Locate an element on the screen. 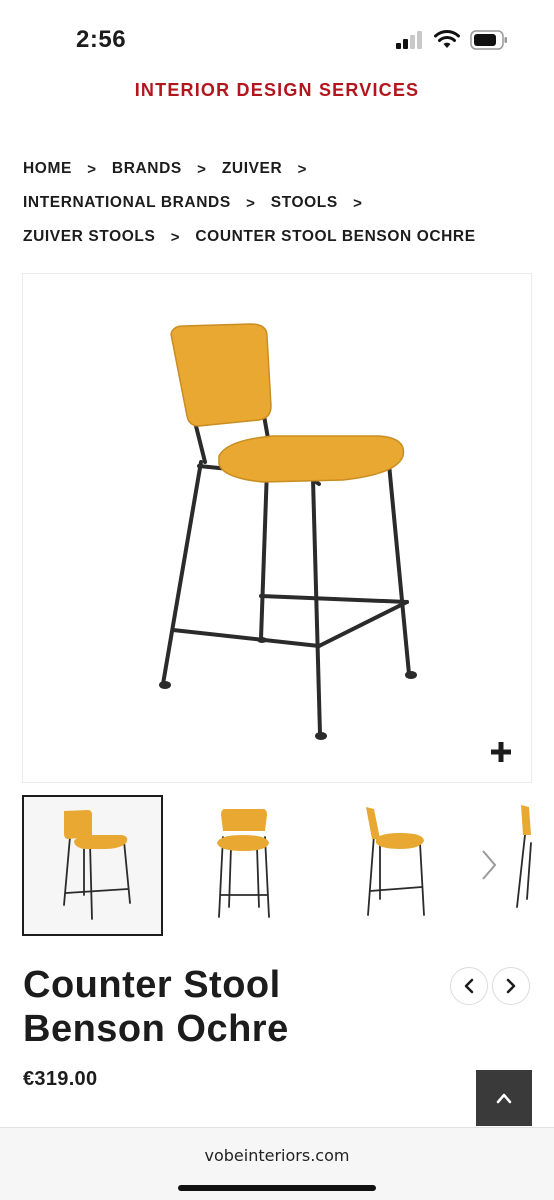 The height and width of the screenshot is (1200, 554). home-indicator is located at coordinates (277, 1188).